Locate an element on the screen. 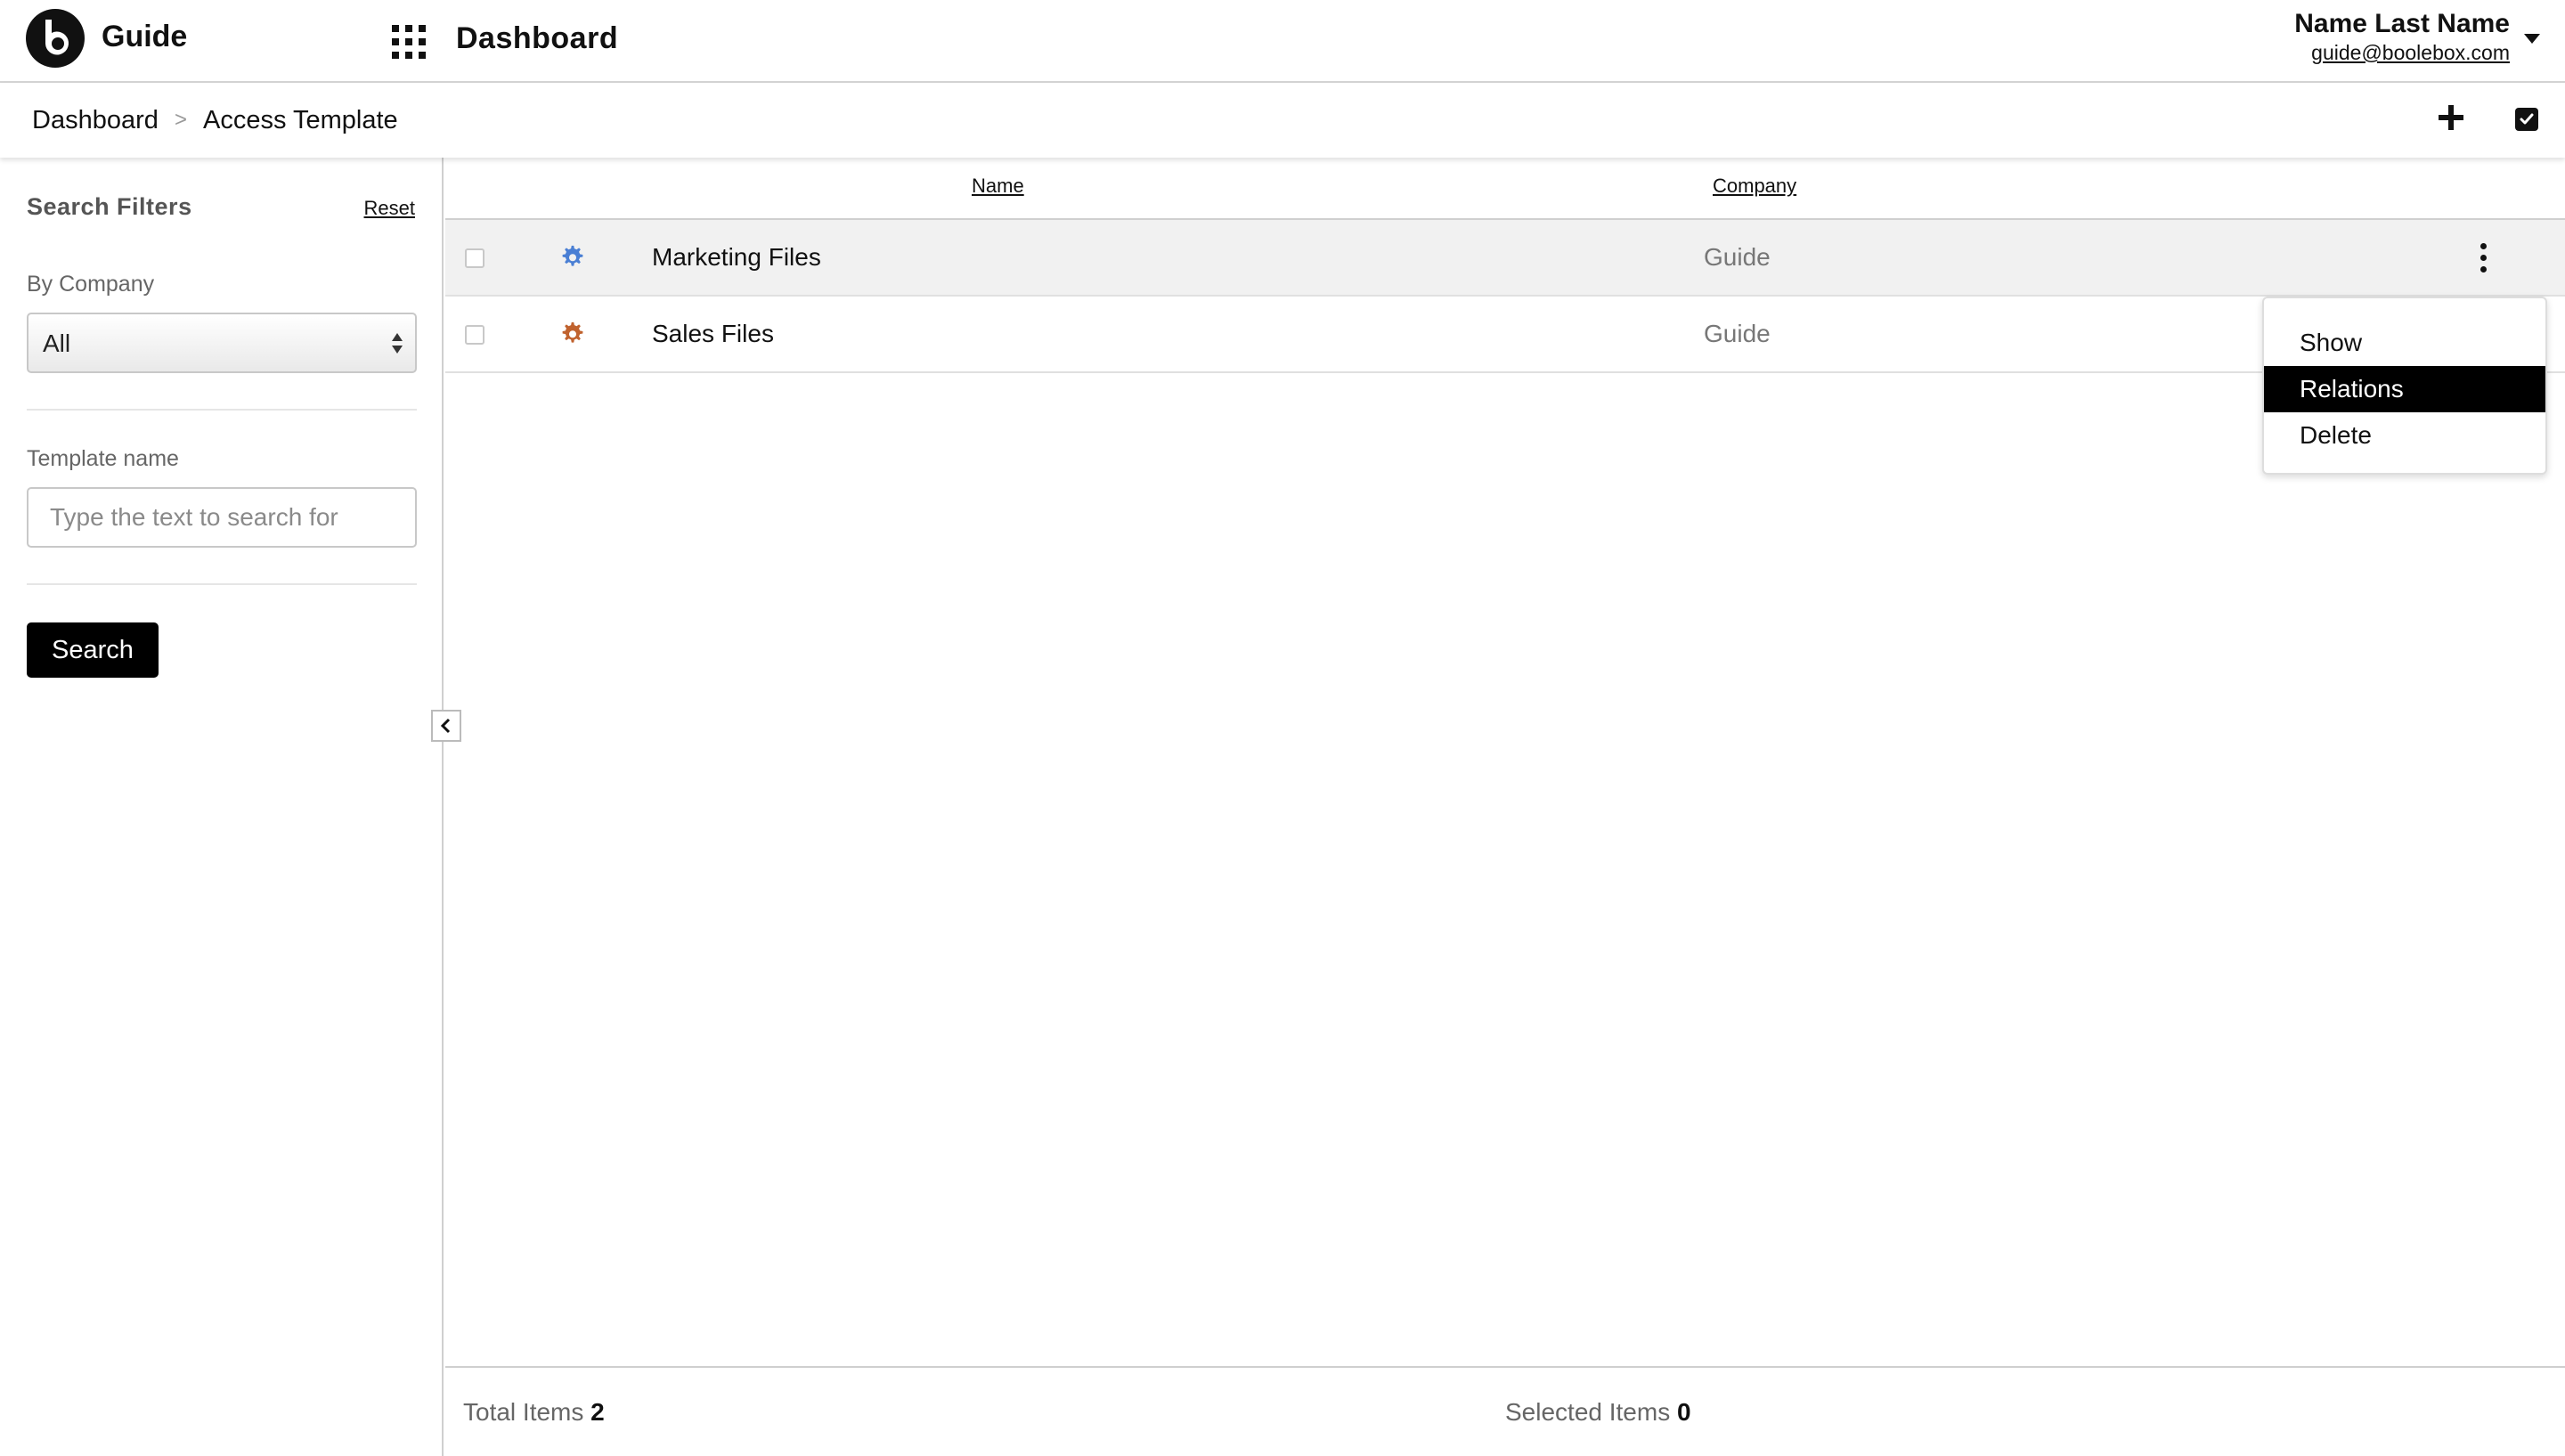 This screenshot has width=2565, height=1456. menu-item-delete: Delete is located at coordinates (2404, 435).